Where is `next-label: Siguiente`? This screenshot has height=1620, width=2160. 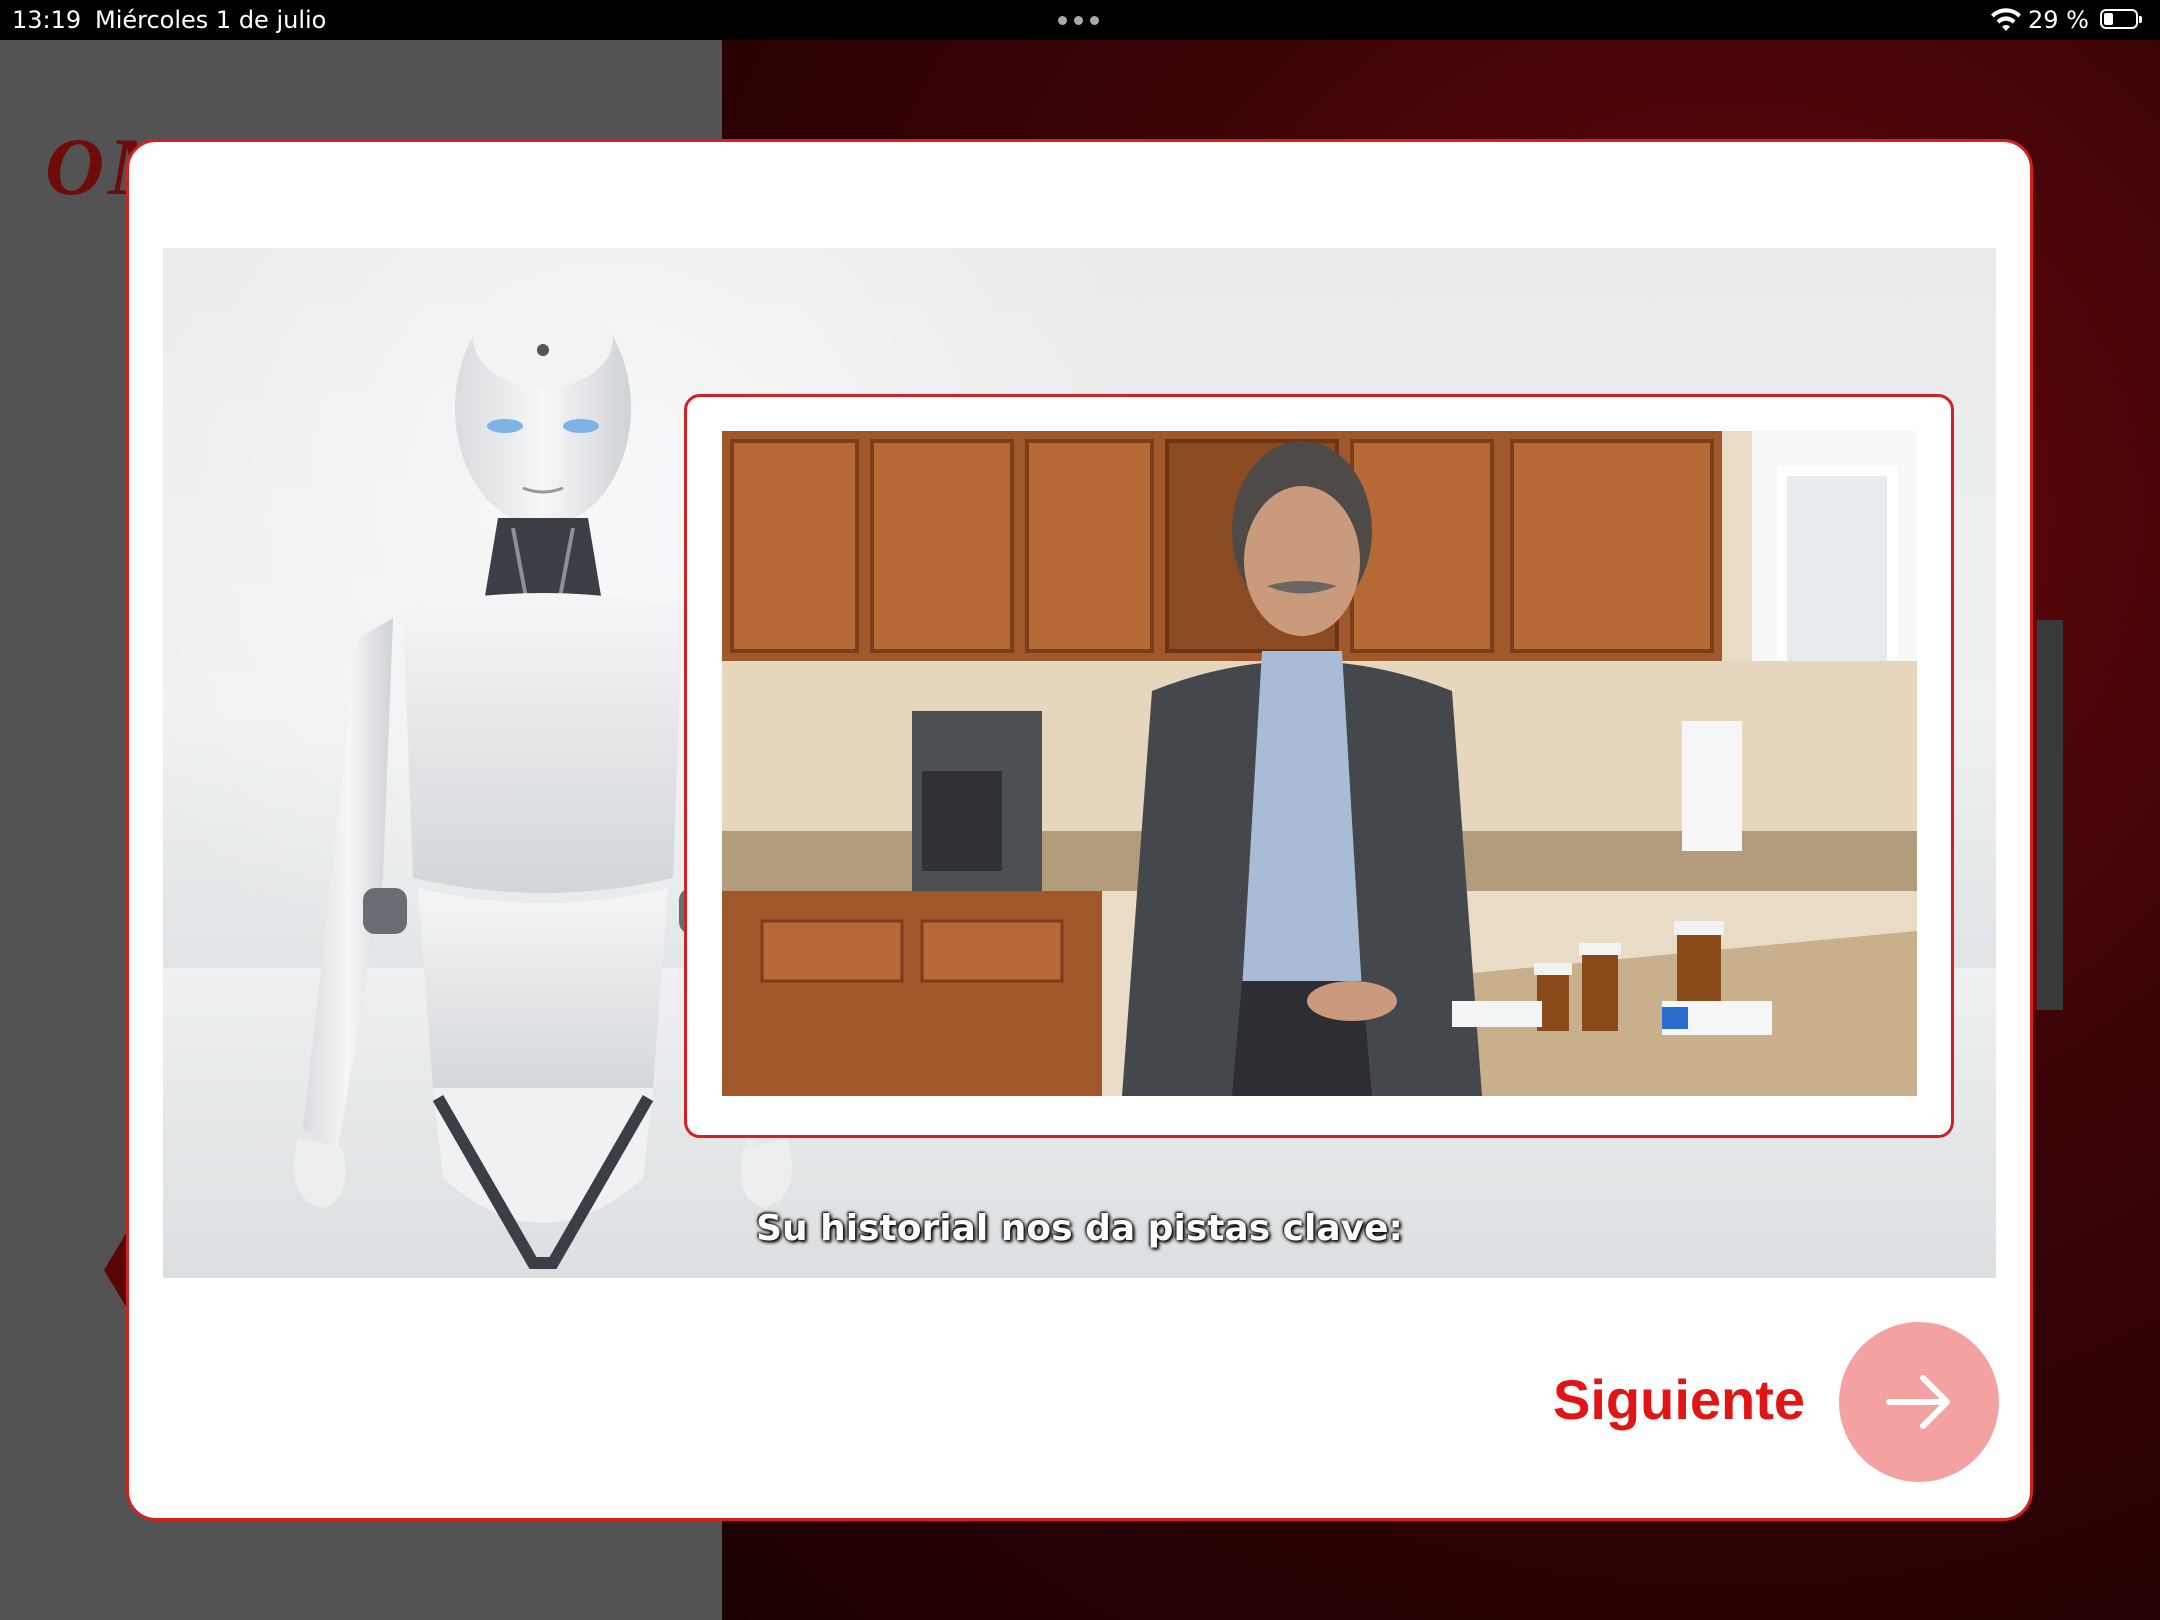
next-label: Siguiente is located at coordinates (1679, 1399).